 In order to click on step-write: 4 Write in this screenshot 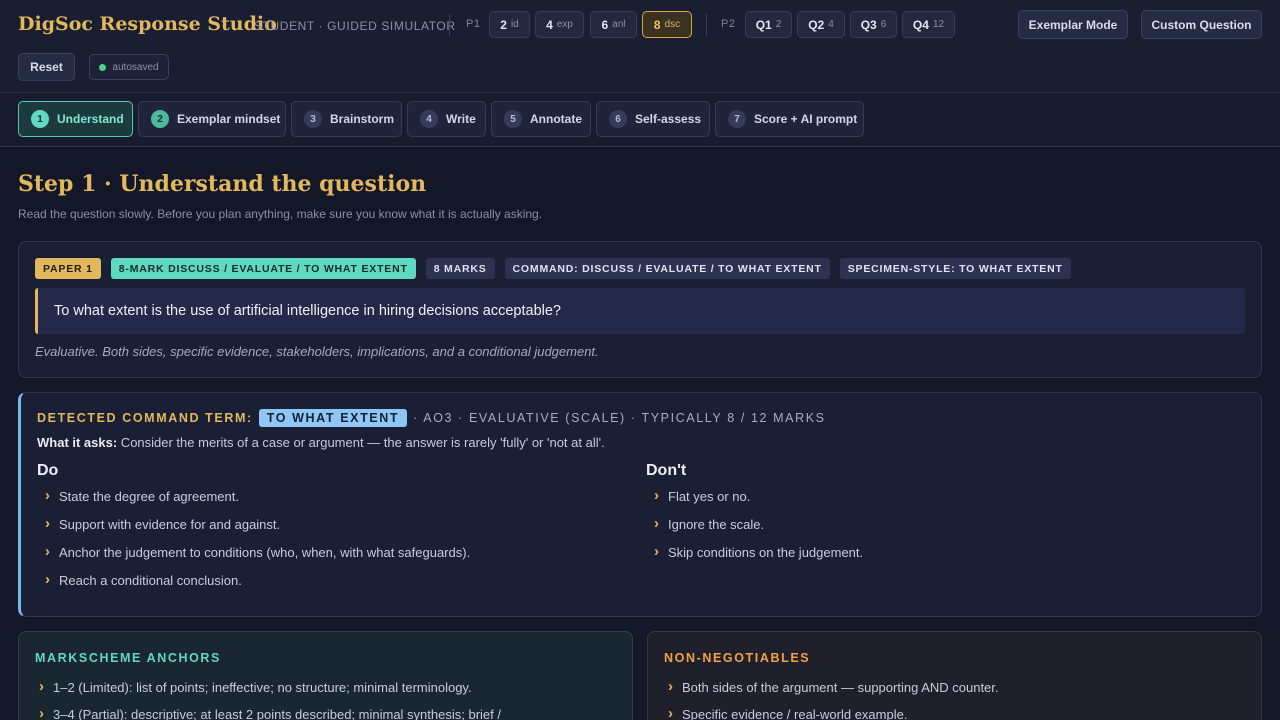, I will do `click(446, 119)`.